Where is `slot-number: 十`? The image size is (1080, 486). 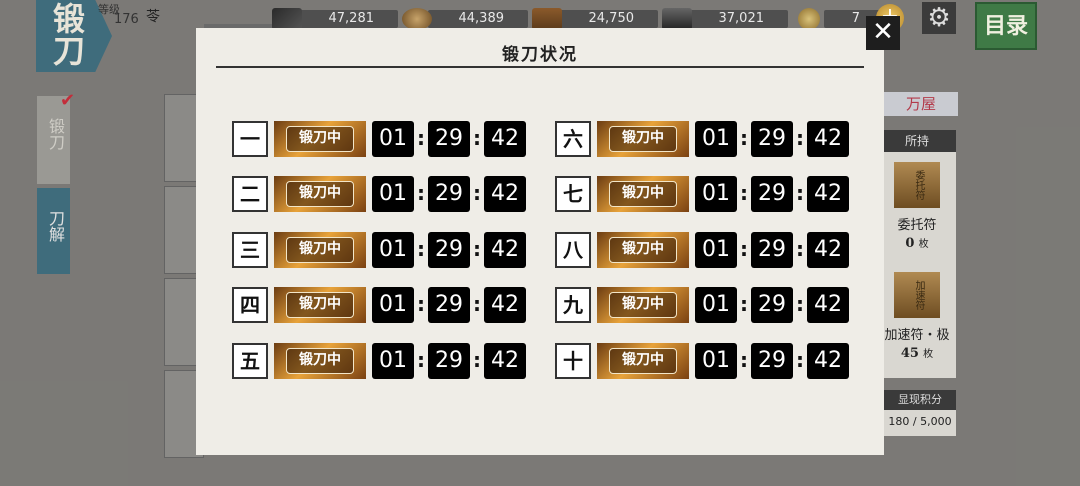
slot-number: 十 is located at coordinates (573, 361).